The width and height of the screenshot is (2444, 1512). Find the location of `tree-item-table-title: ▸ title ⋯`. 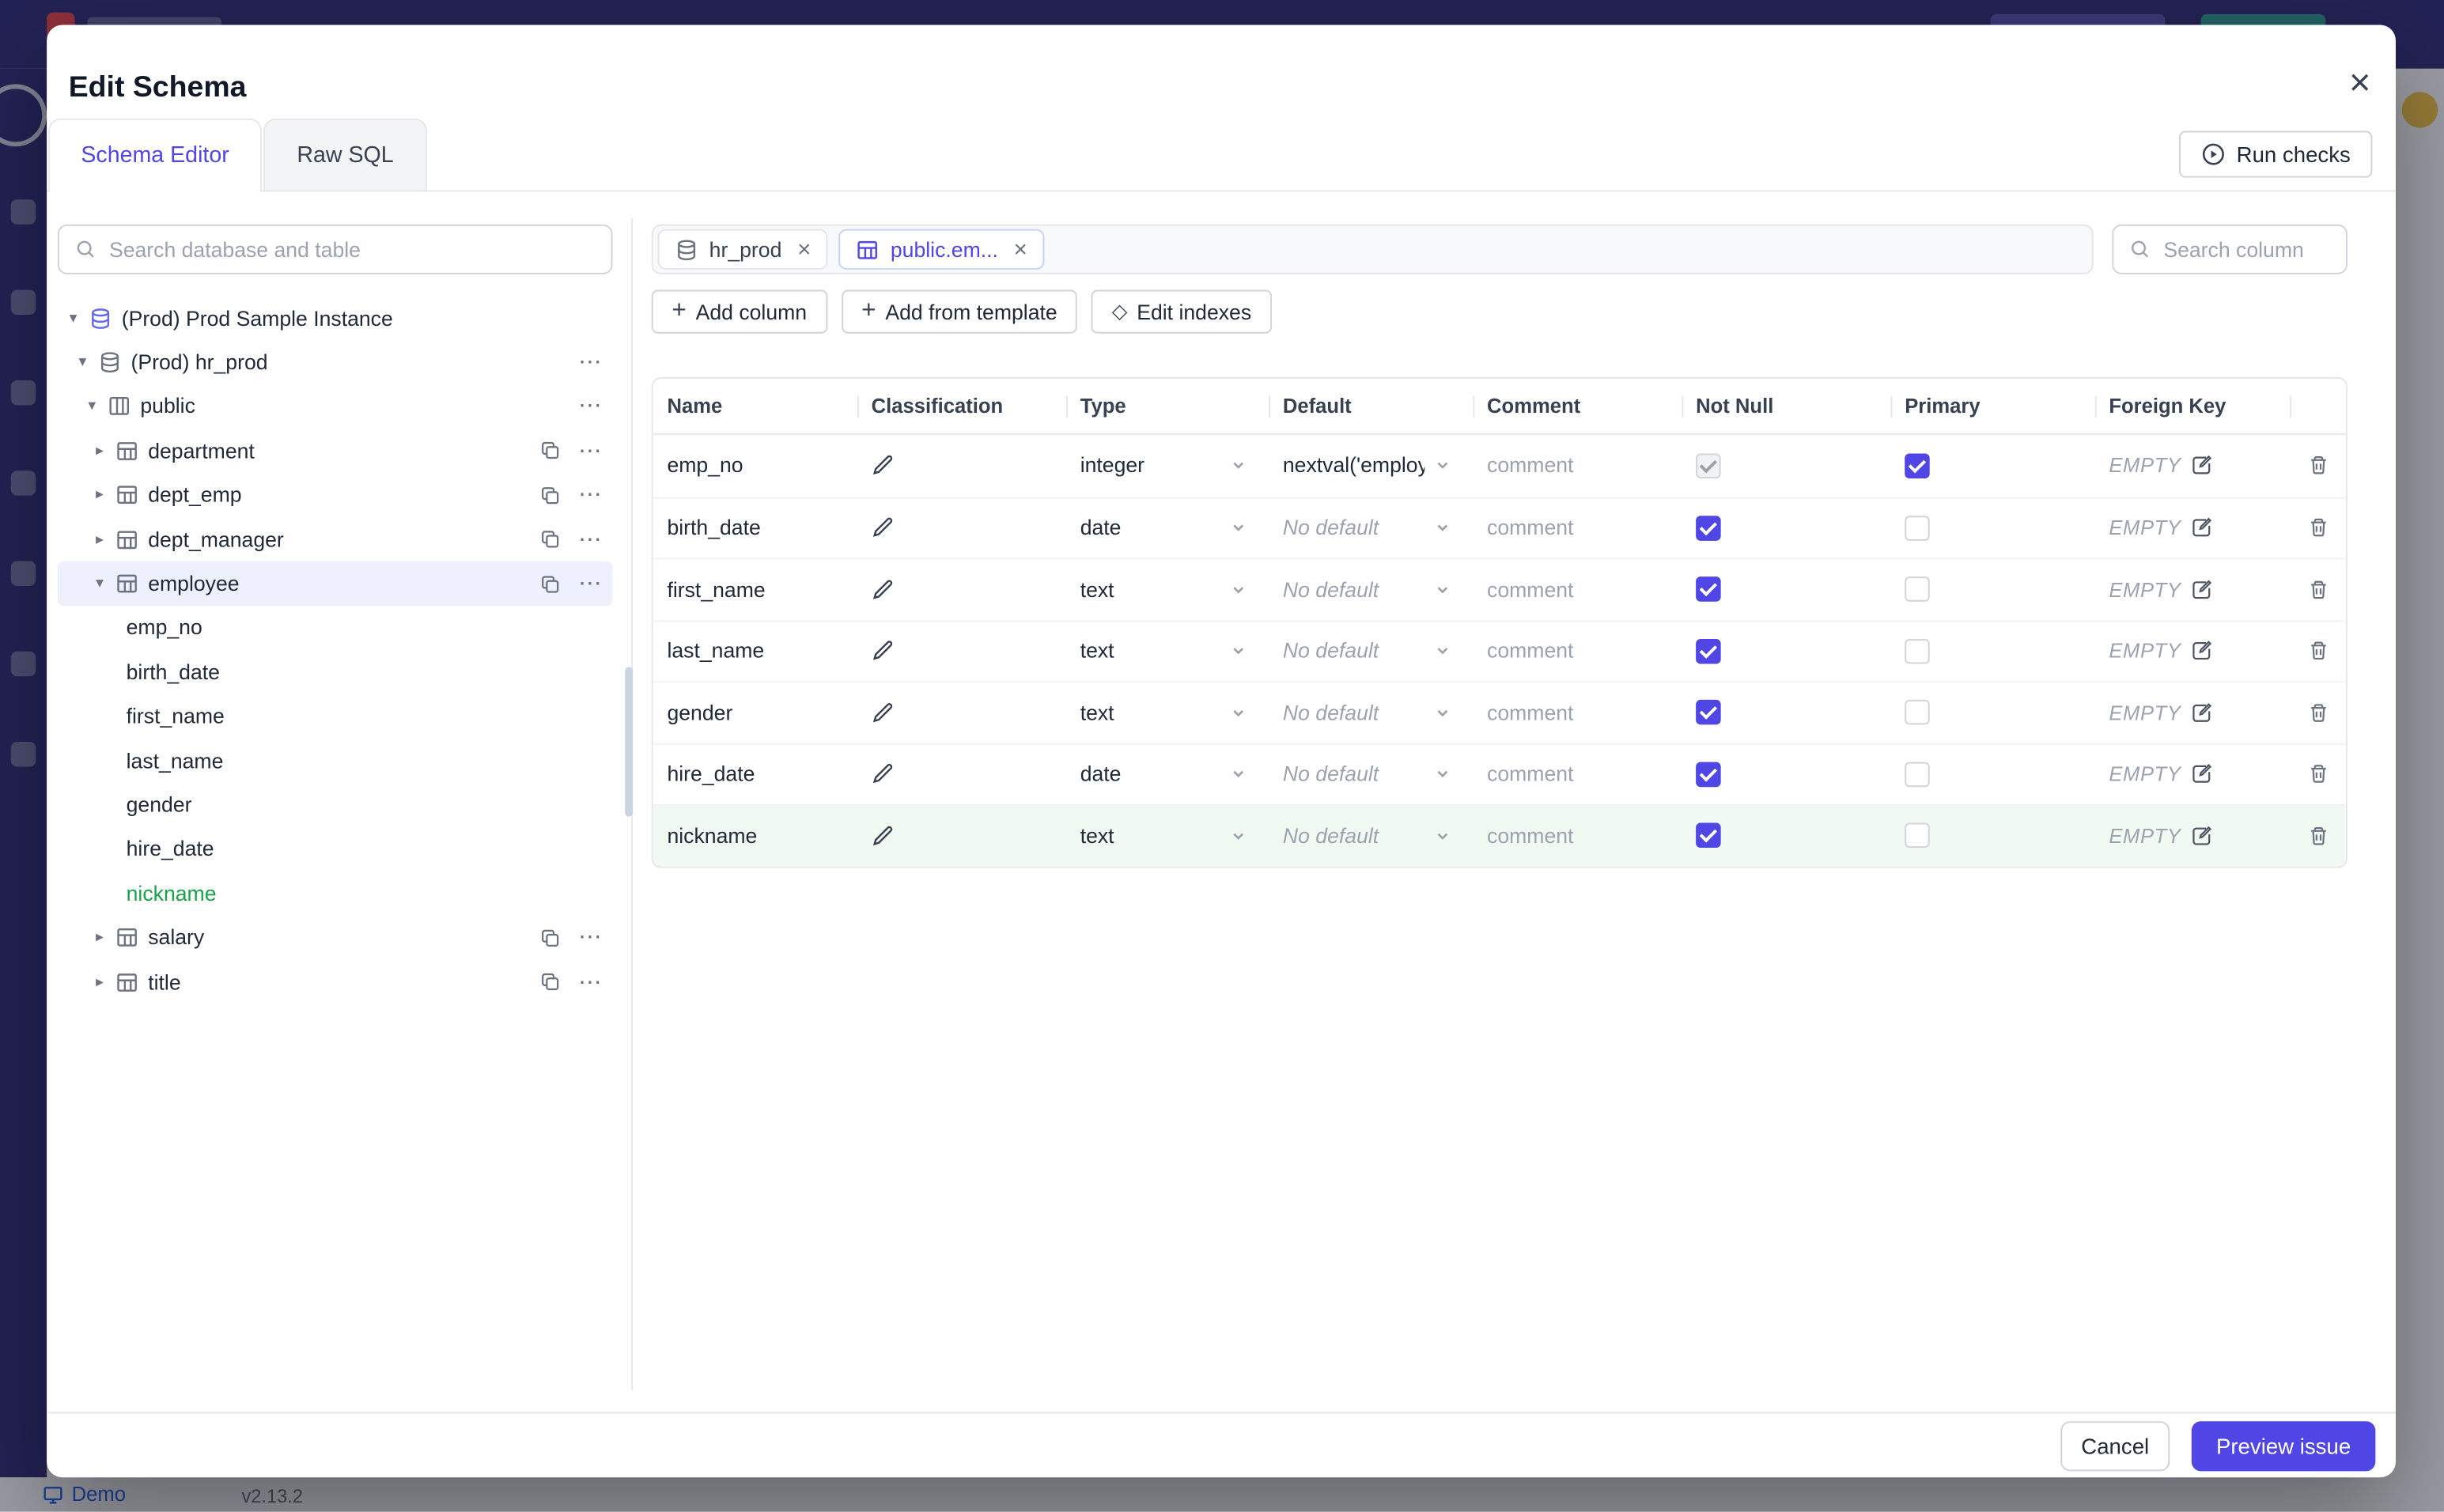

tree-item-table-title: ▸ title ⋯ is located at coordinates (335, 982).